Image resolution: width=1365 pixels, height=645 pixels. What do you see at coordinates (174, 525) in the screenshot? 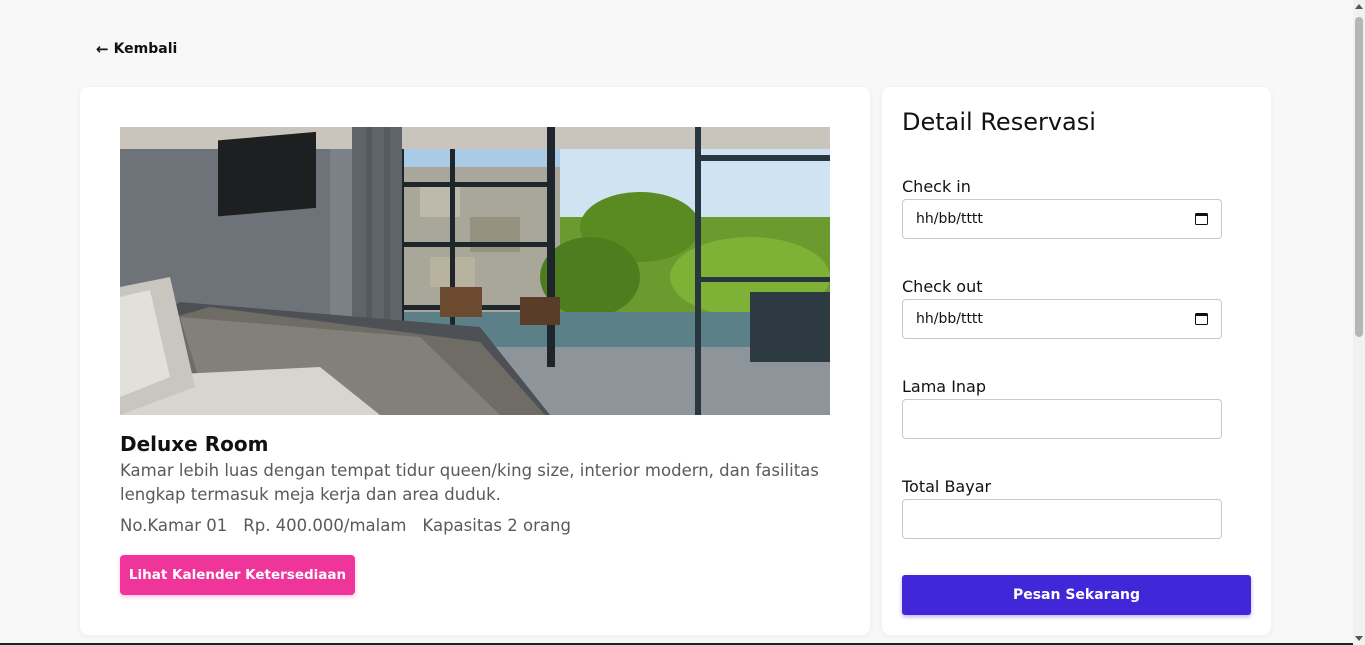
I see `room-number: No.Kamar 01` at bounding box center [174, 525].